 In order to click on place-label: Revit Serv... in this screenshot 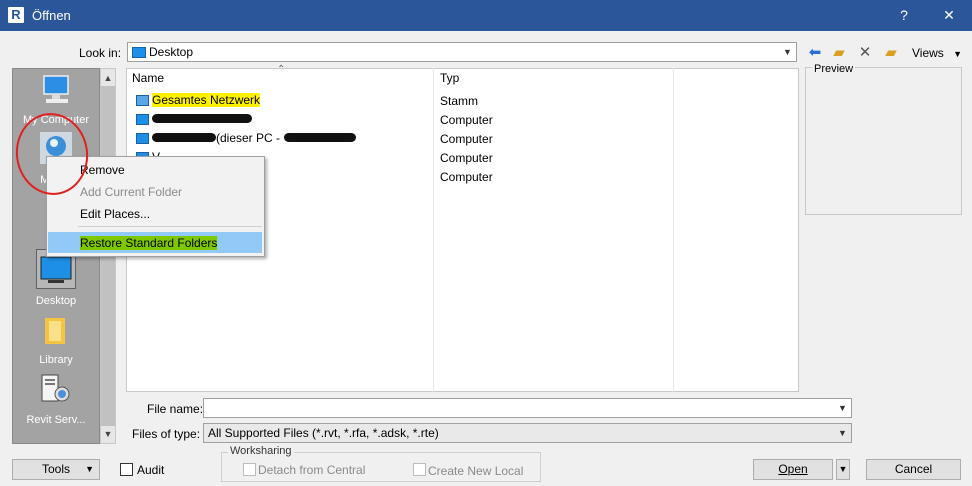, I will do `click(56, 420)`.